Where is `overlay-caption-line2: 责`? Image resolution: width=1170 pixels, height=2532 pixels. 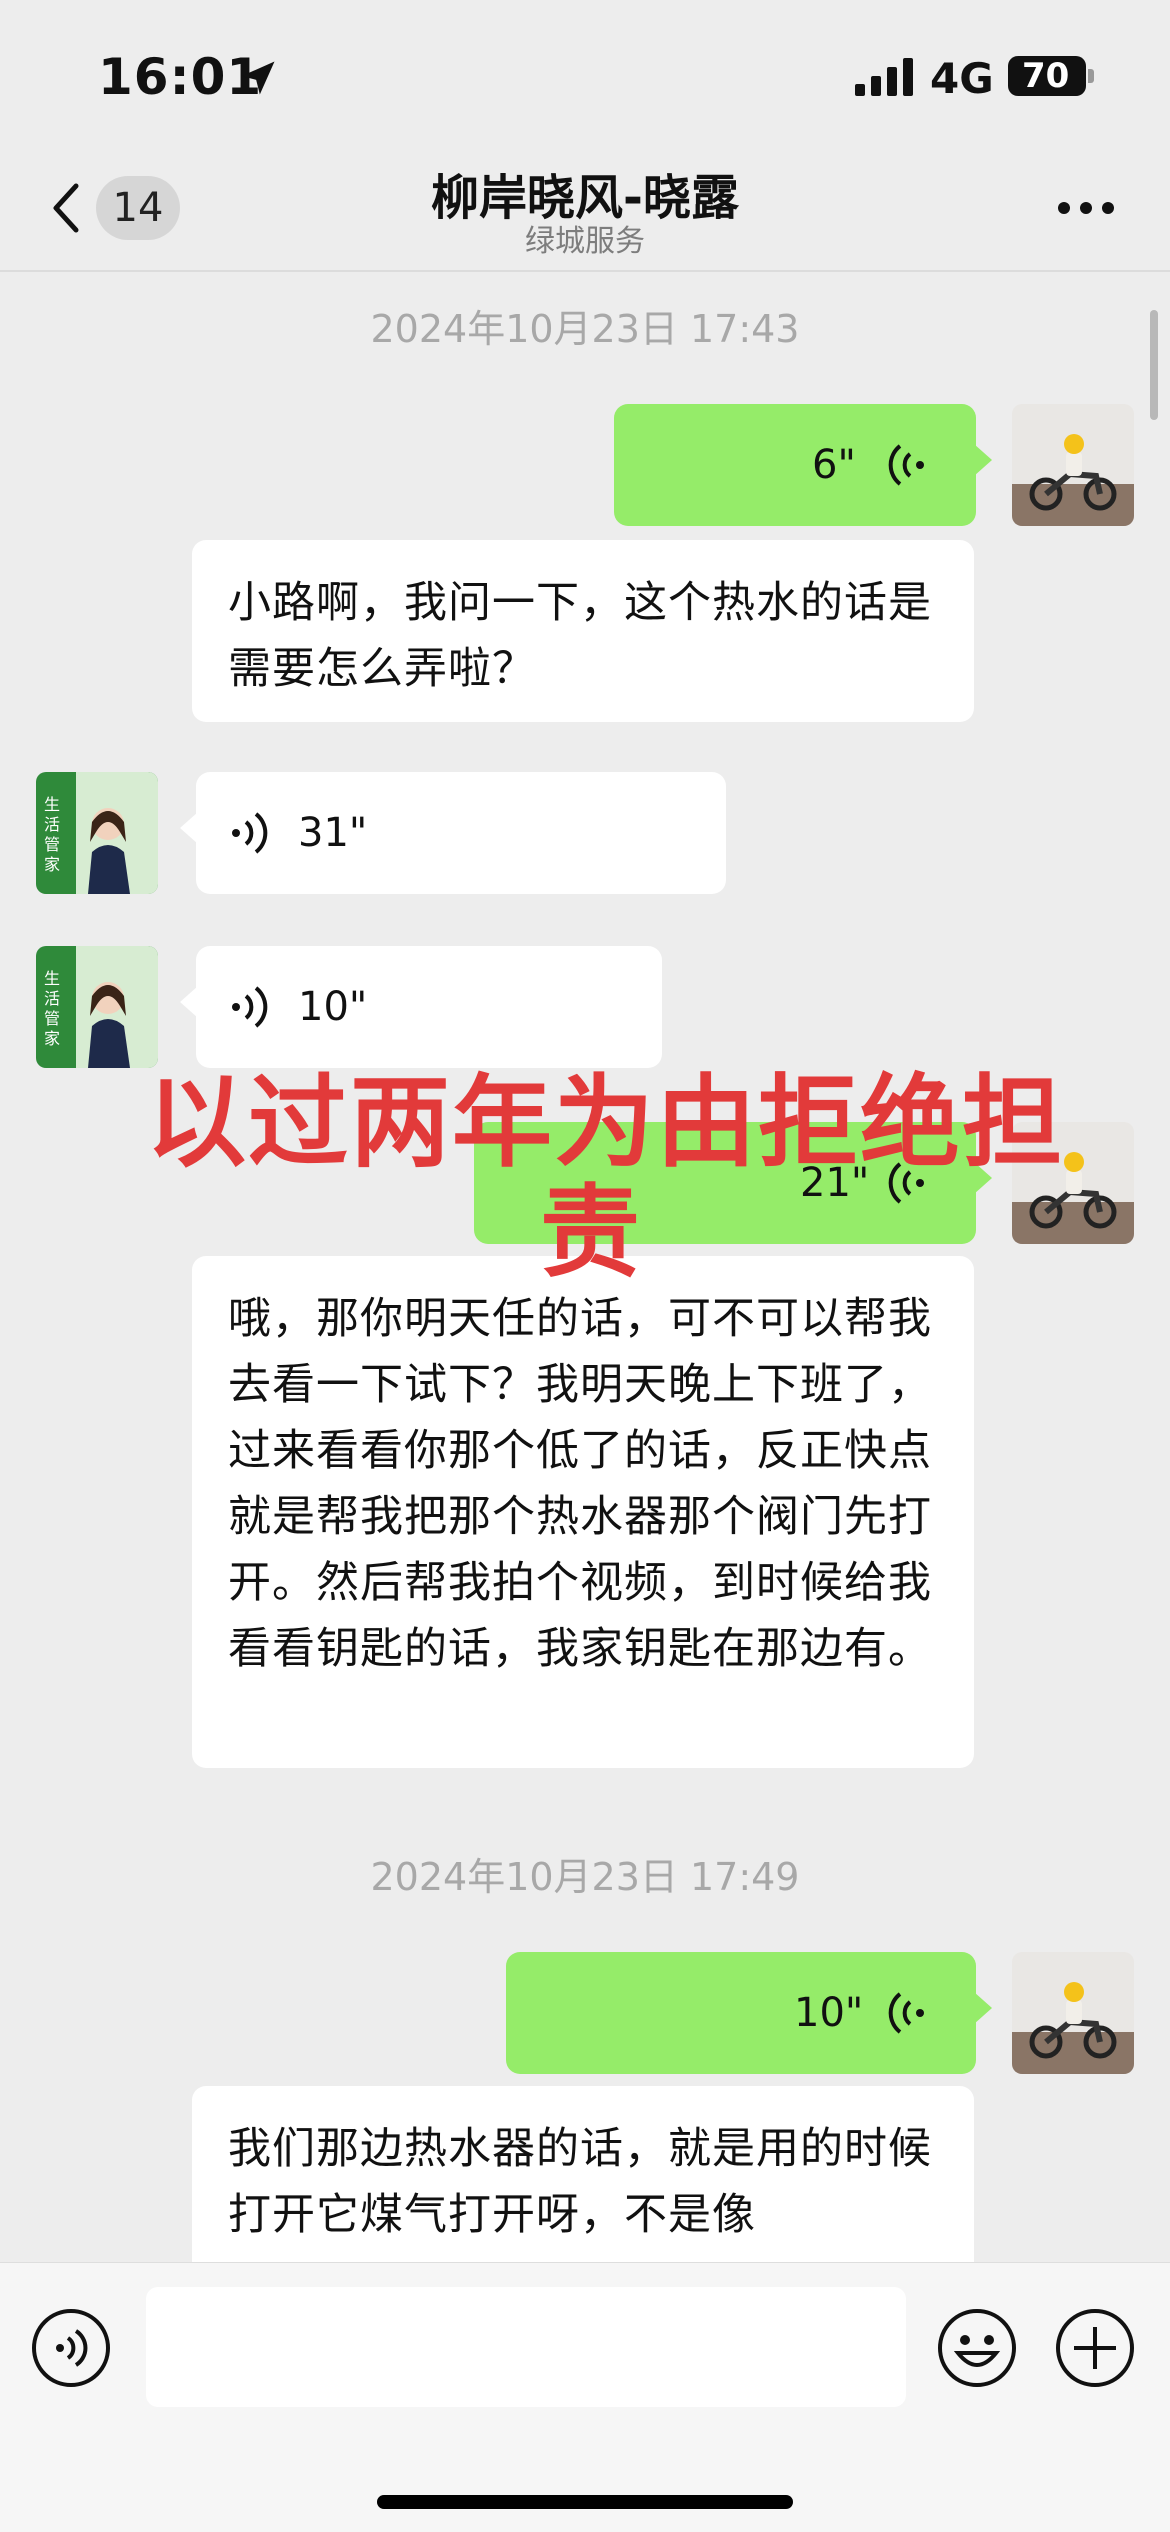
overlay-caption-line2: 责 is located at coordinates (591, 1232).